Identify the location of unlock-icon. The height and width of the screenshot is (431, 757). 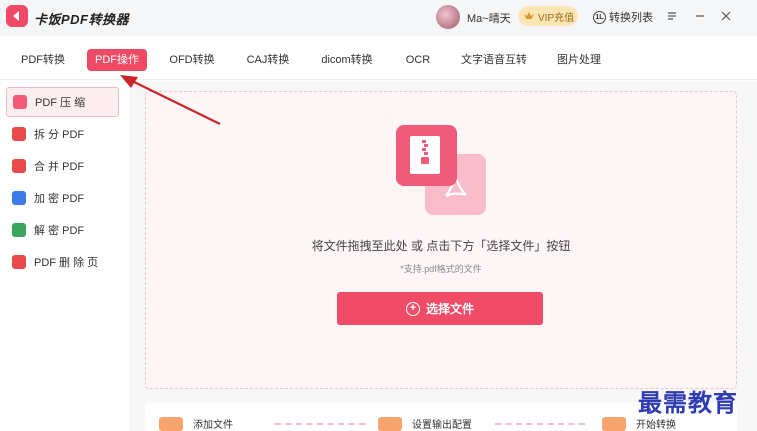
(19, 230).